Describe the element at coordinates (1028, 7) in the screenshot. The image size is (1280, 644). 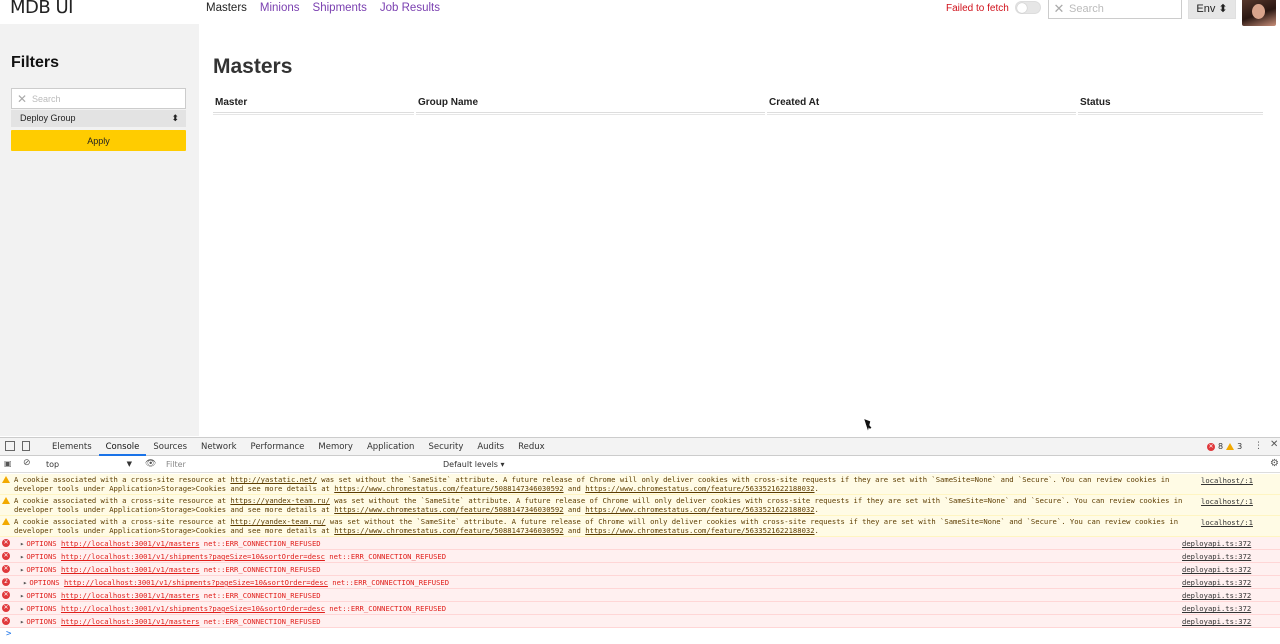
I see `status-toggle` at that location.